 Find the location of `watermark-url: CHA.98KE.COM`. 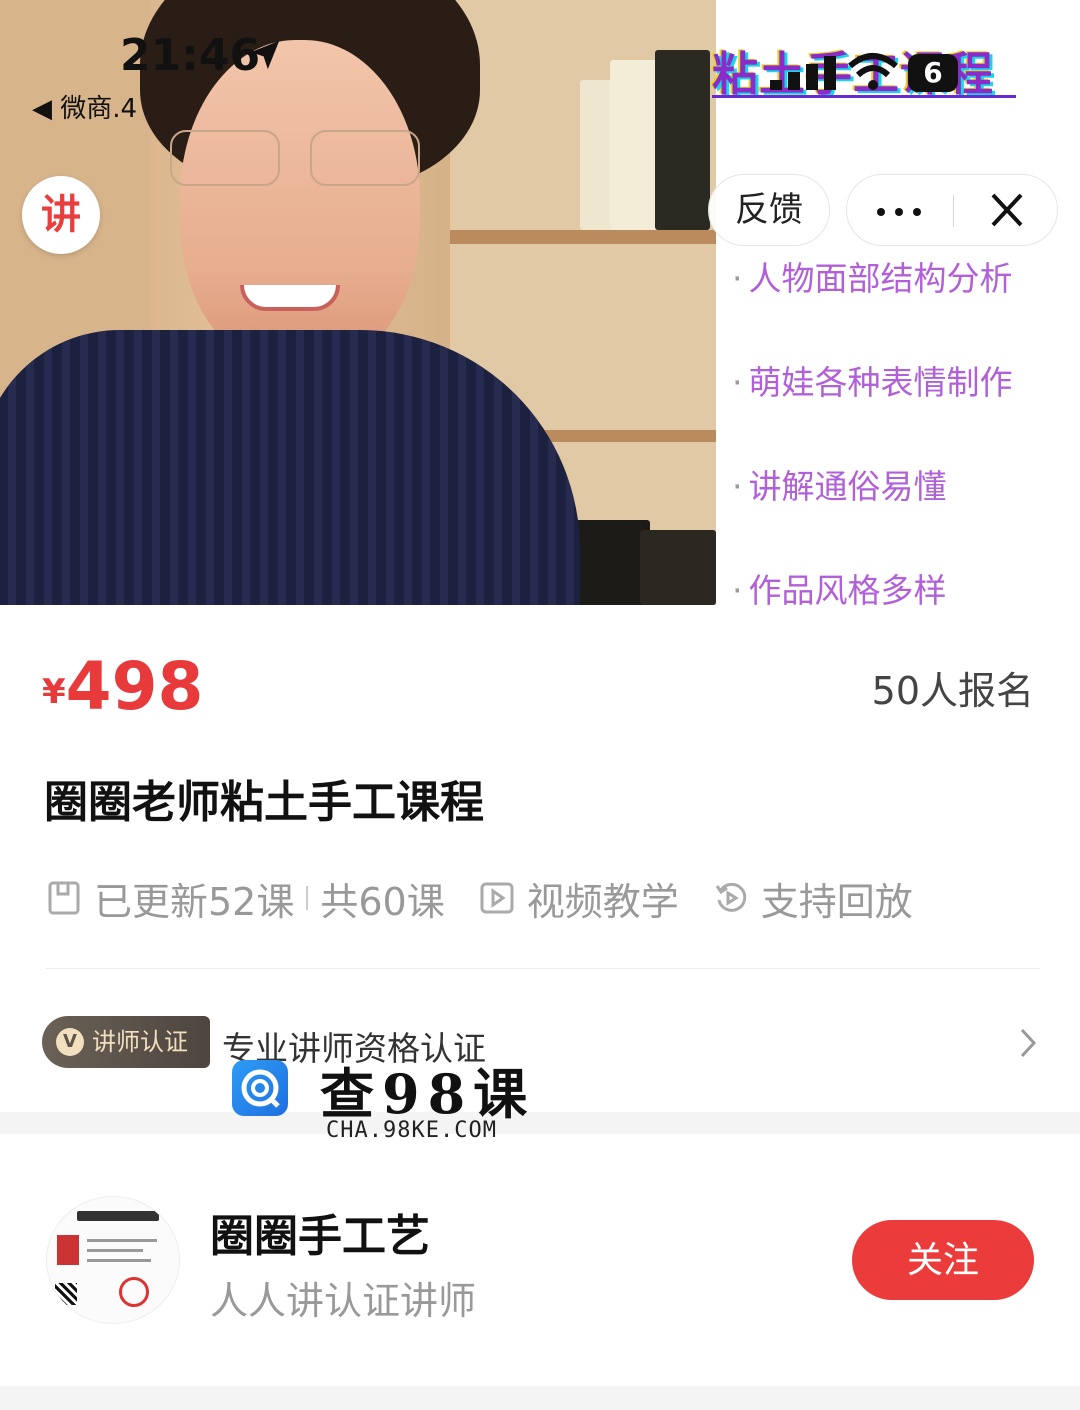

watermark-url: CHA.98KE.COM is located at coordinates (411, 1130).